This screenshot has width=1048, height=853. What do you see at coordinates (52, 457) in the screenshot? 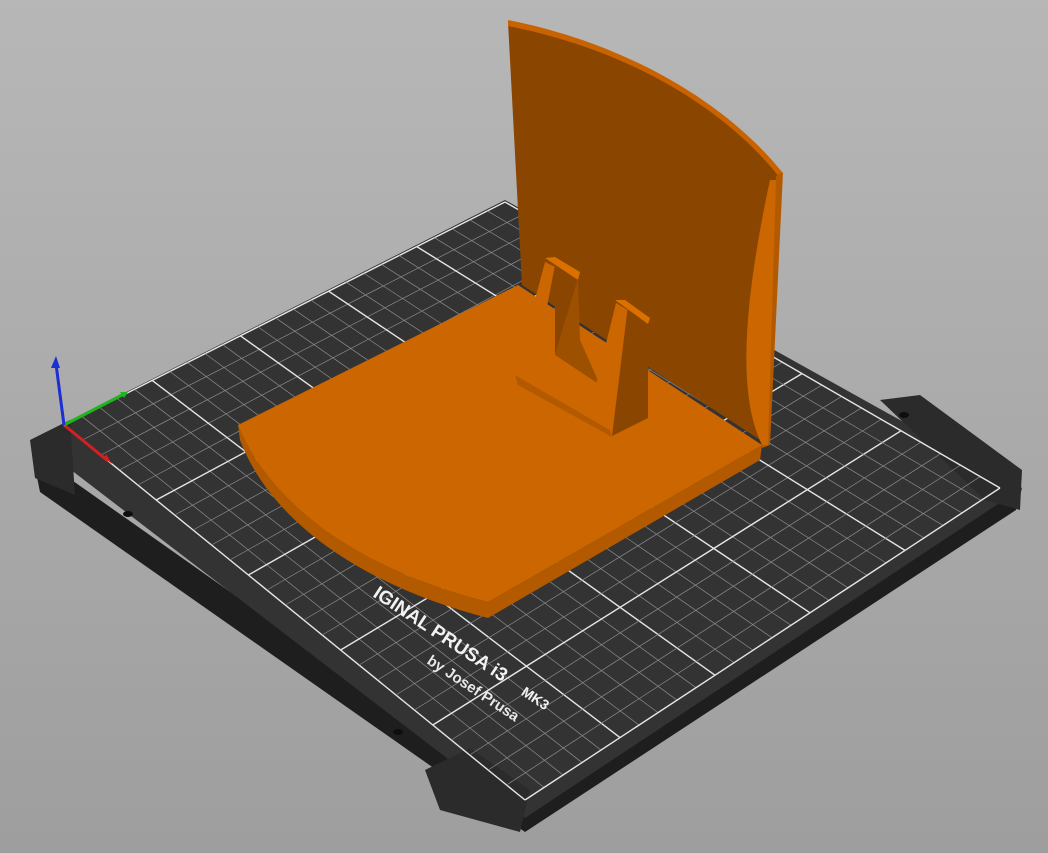
I see `bed-tab-left` at bounding box center [52, 457].